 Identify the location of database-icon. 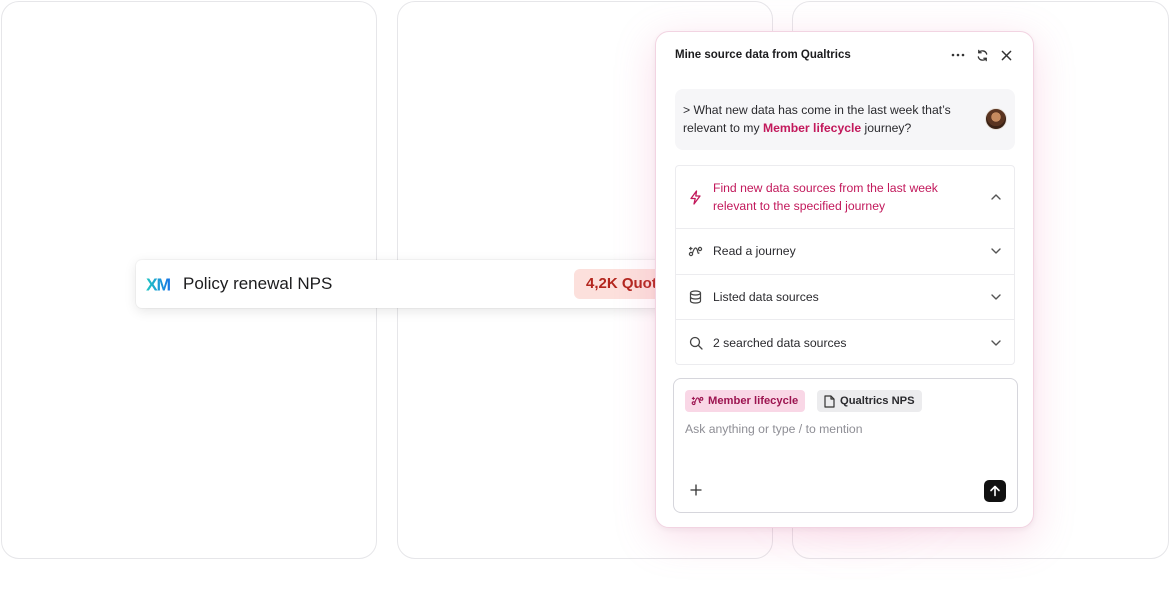
(695, 296).